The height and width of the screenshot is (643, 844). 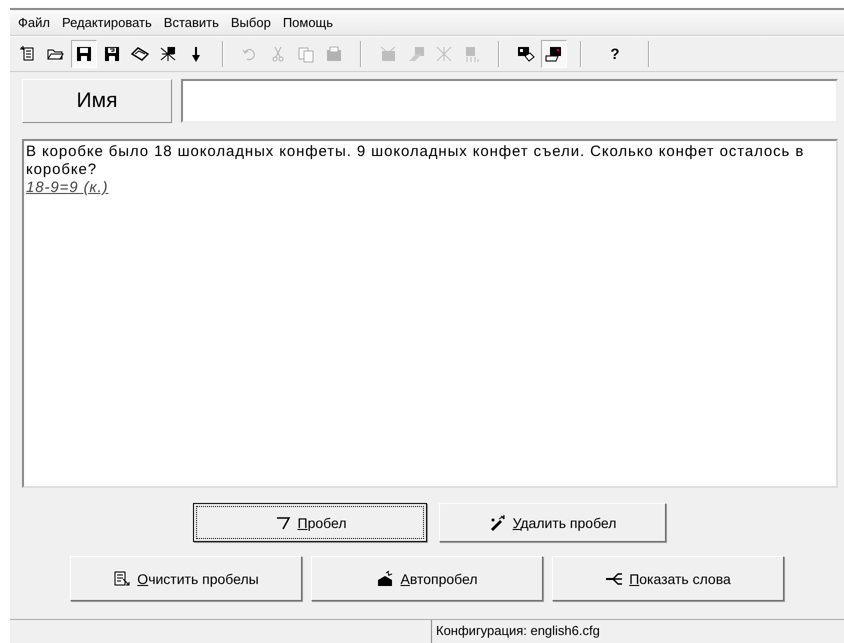 I want to click on problem-text: В коробке было 18 шоколадных конфеты. 9 шоколадных конфет съели. Сколько конфет осталось в коробке?, so click(x=416, y=161).